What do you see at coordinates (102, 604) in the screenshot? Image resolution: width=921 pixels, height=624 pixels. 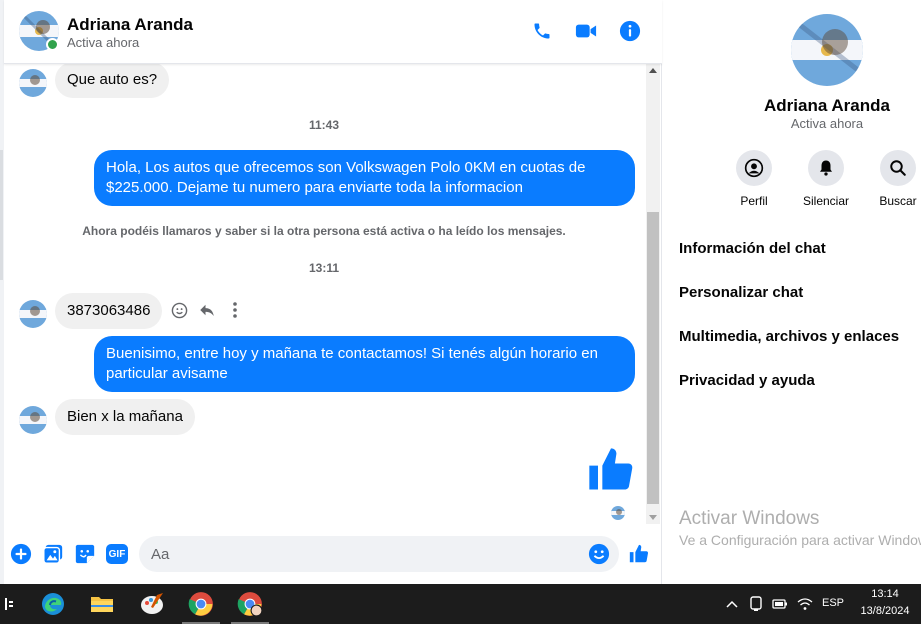 I see `file-explorer-icon` at bounding box center [102, 604].